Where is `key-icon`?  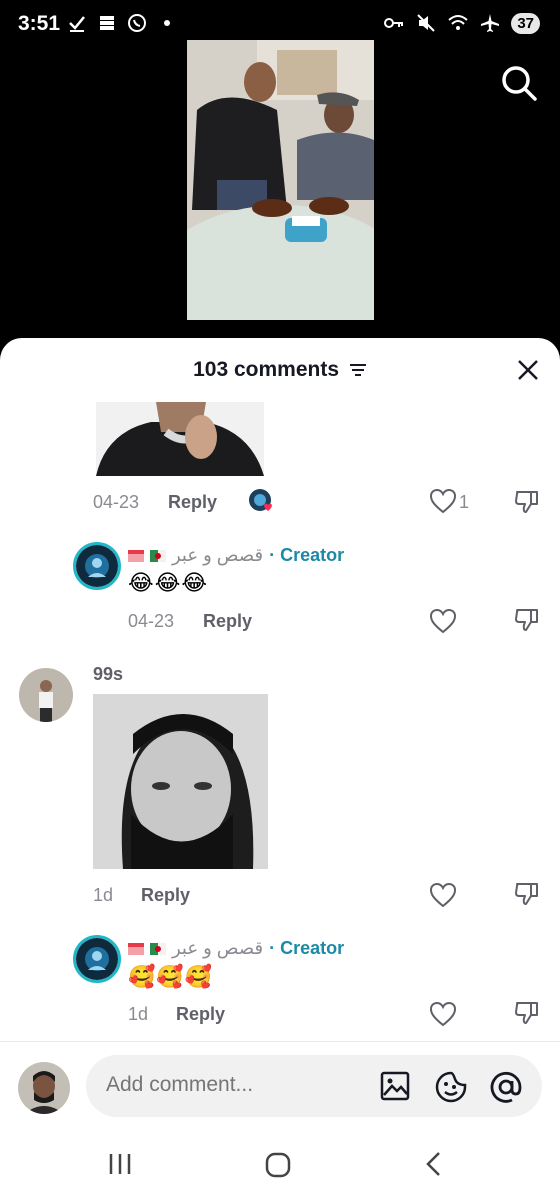
key-icon is located at coordinates (394, 23).